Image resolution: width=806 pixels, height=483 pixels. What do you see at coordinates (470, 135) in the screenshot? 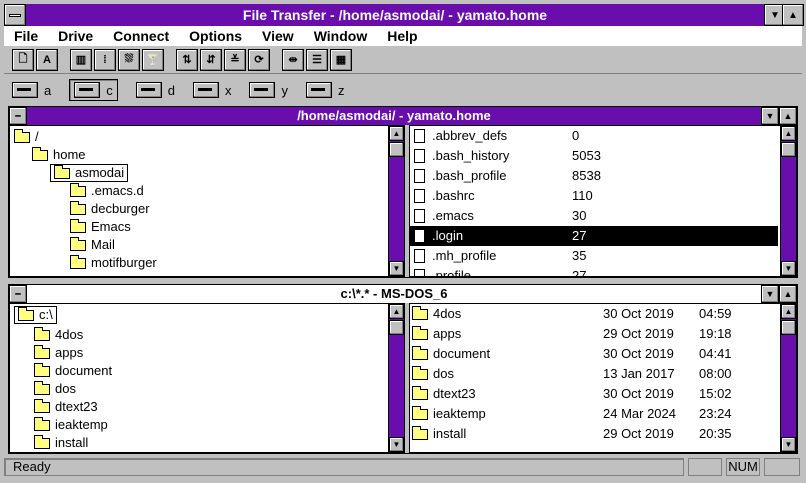
I see `file-name: .abbrev_defs` at bounding box center [470, 135].